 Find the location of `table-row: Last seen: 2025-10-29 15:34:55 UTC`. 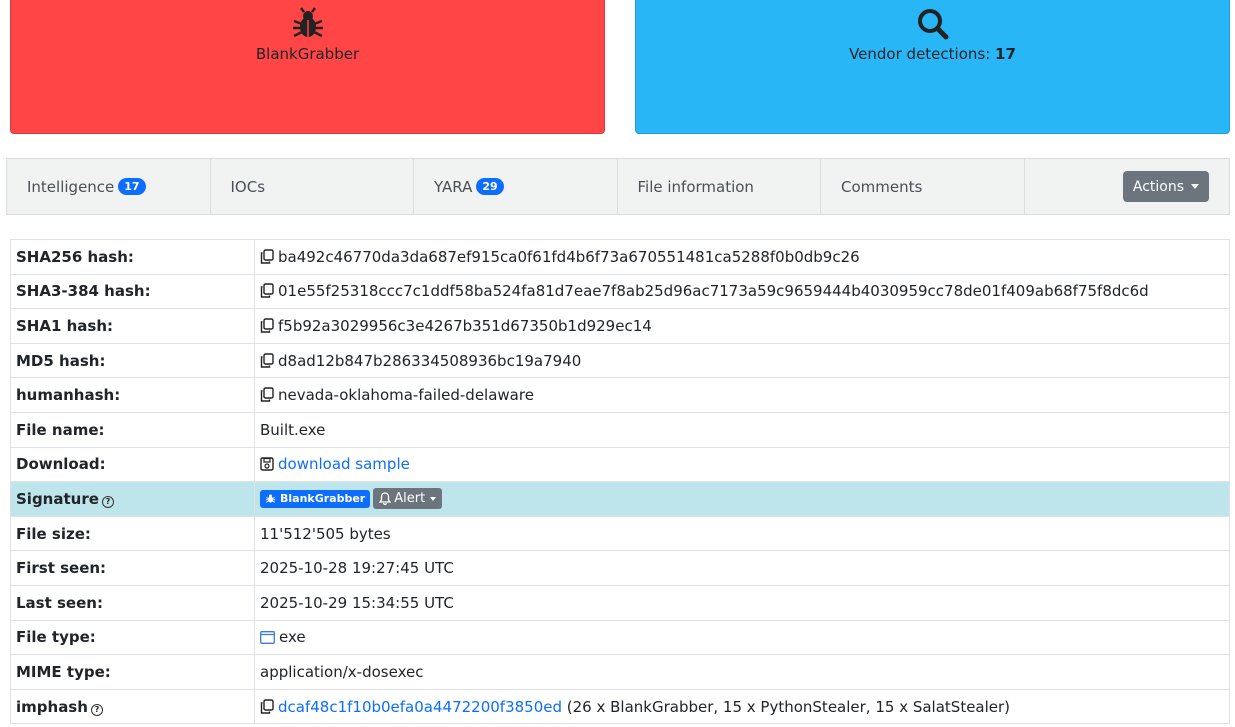

table-row: Last seen: 2025-10-29 15:34:55 UTC is located at coordinates (620, 602).